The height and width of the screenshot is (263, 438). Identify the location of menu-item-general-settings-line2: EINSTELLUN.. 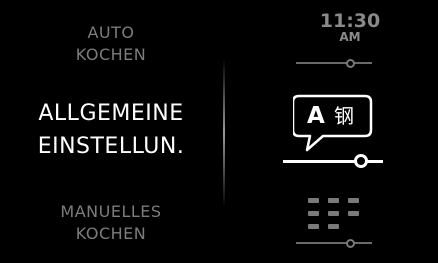
(111, 146).